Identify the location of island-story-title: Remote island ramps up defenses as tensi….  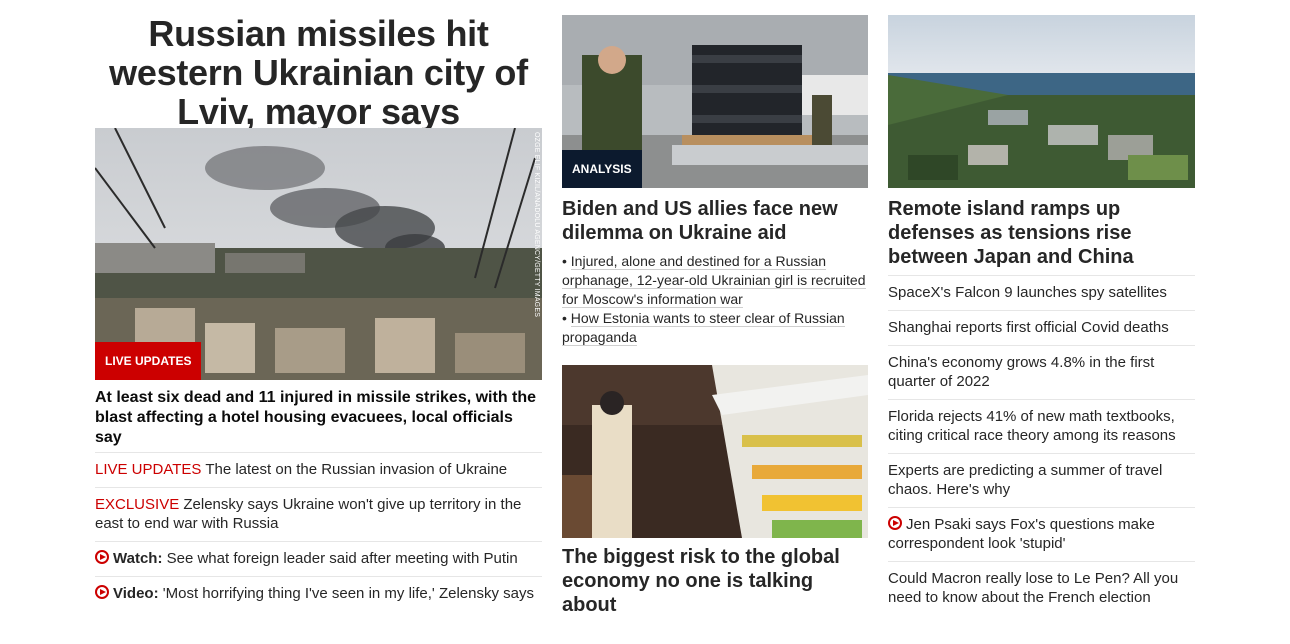
(1041, 231).